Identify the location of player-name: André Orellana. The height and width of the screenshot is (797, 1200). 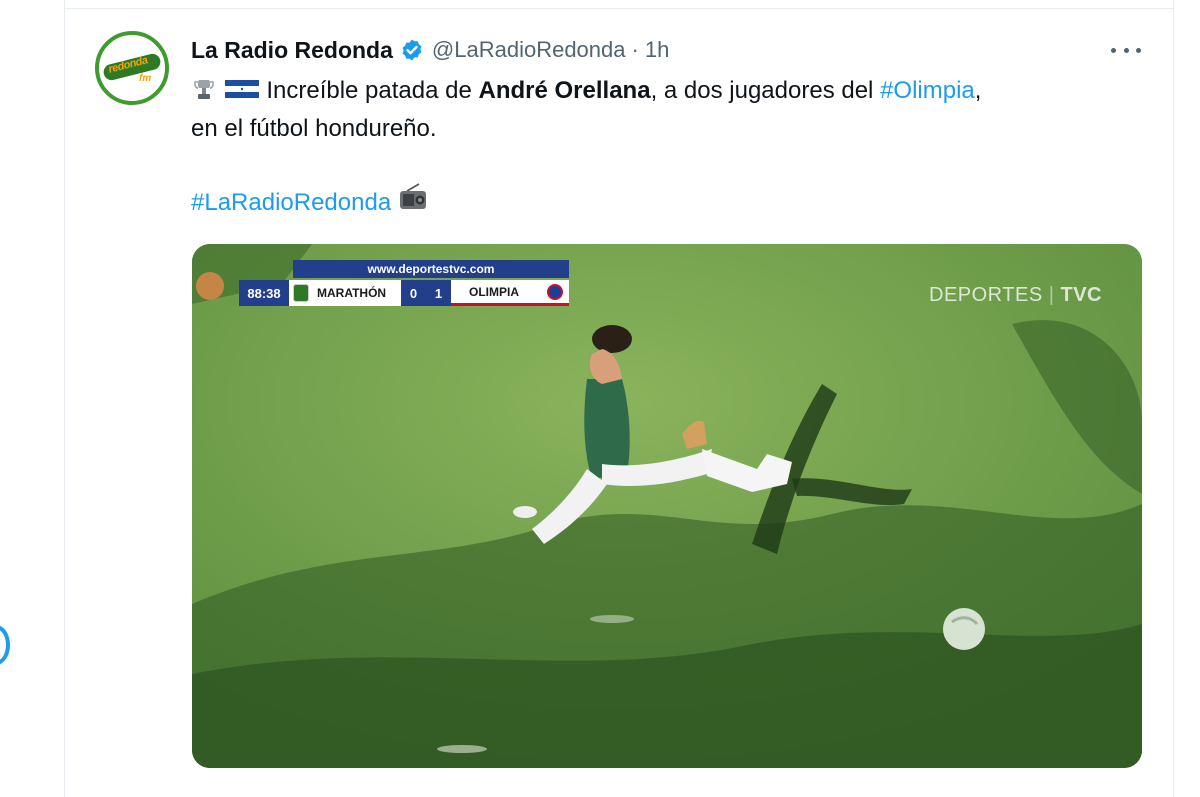
(564, 90).